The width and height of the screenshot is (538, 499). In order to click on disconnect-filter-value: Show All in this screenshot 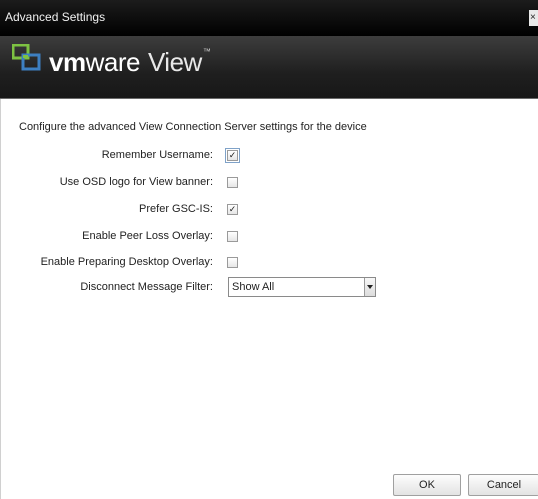, I will do `click(253, 287)`.